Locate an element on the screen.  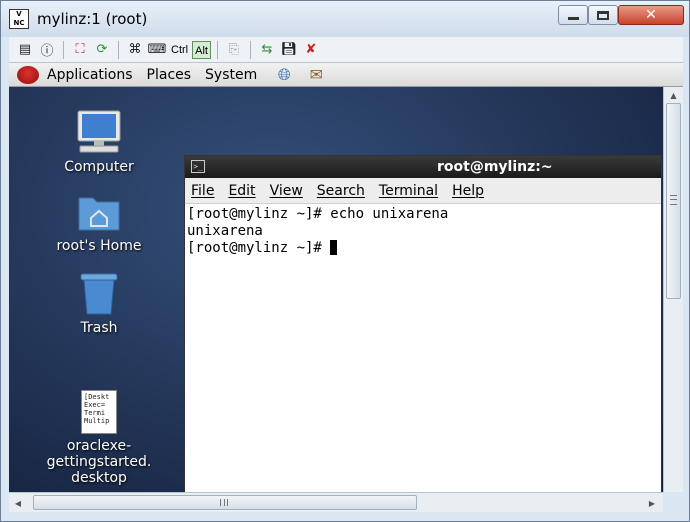
terminal-prompt: [root@mylinz ~]# is located at coordinates (259, 248).